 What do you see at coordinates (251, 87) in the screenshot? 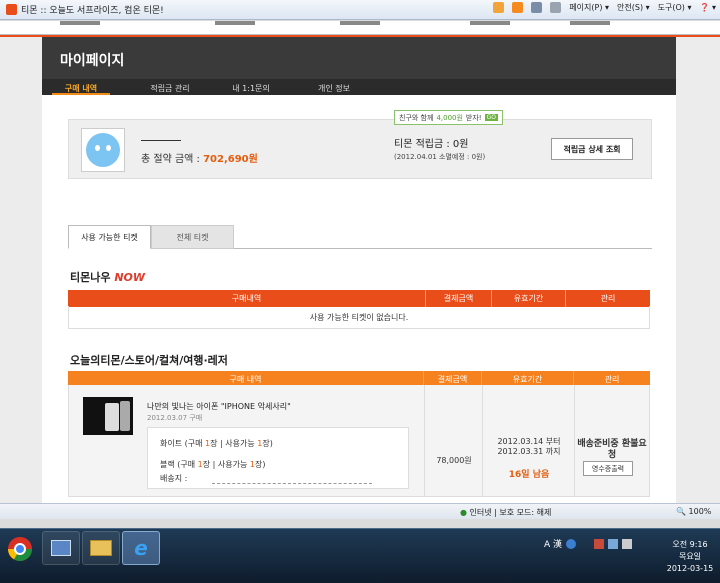
I see `nav-inquiry: 내 1:1문의` at bounding box center [251, 87].